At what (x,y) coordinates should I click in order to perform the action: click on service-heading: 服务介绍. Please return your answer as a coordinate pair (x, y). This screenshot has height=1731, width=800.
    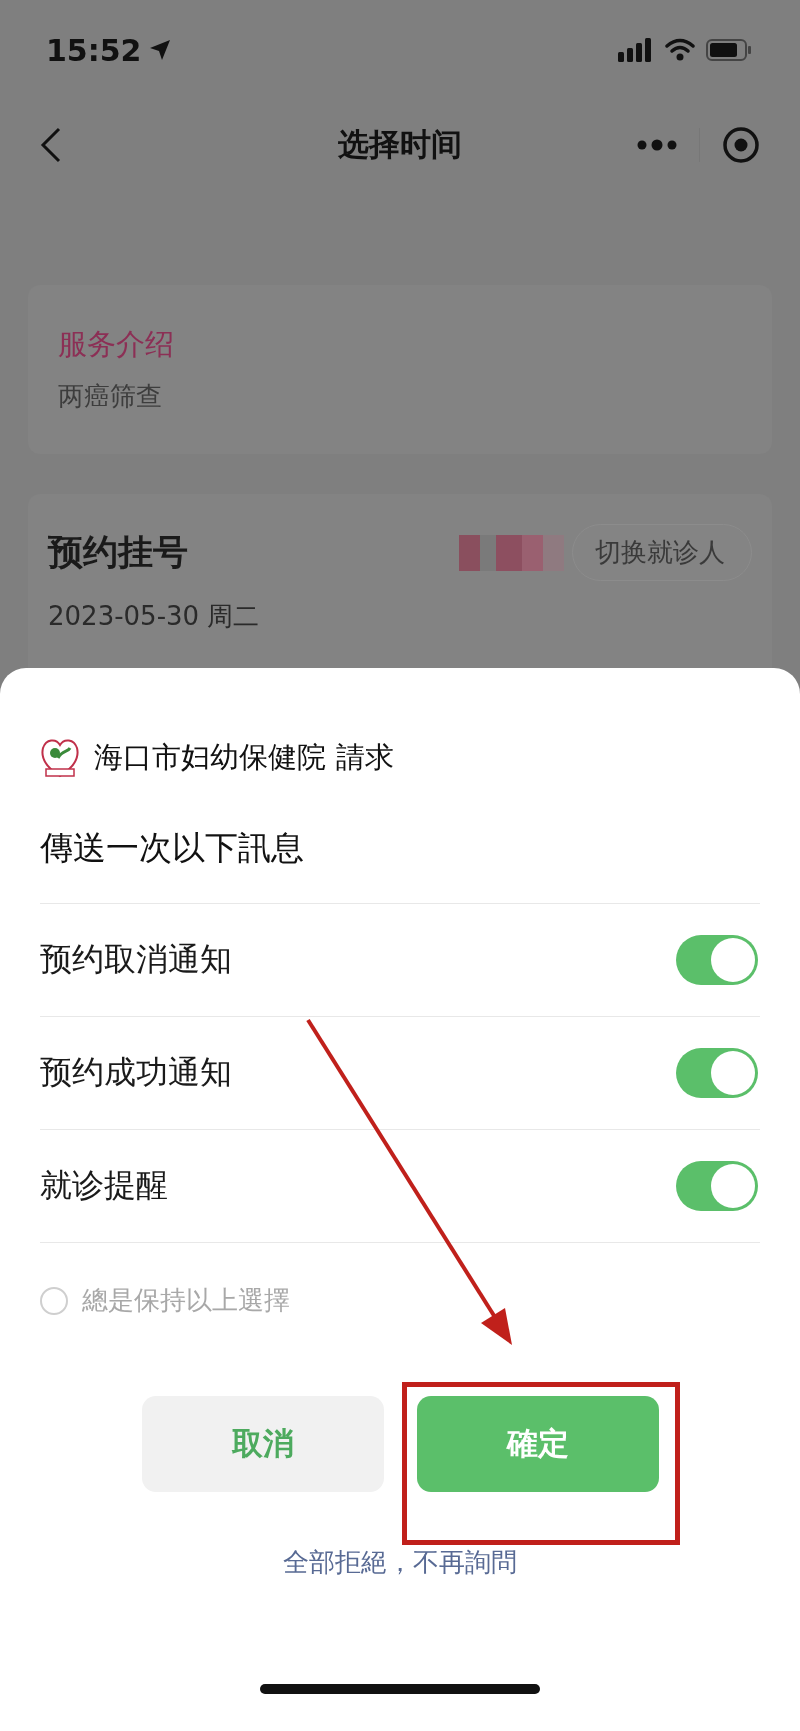
    Looking at the image, I should click on (116, 344).